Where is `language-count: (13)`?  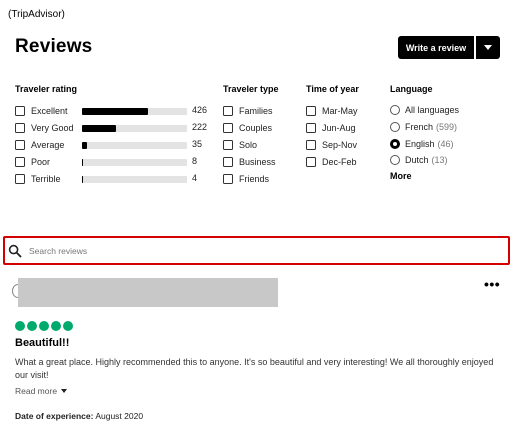
language-count: (13) is located at coordinates (439, 160).